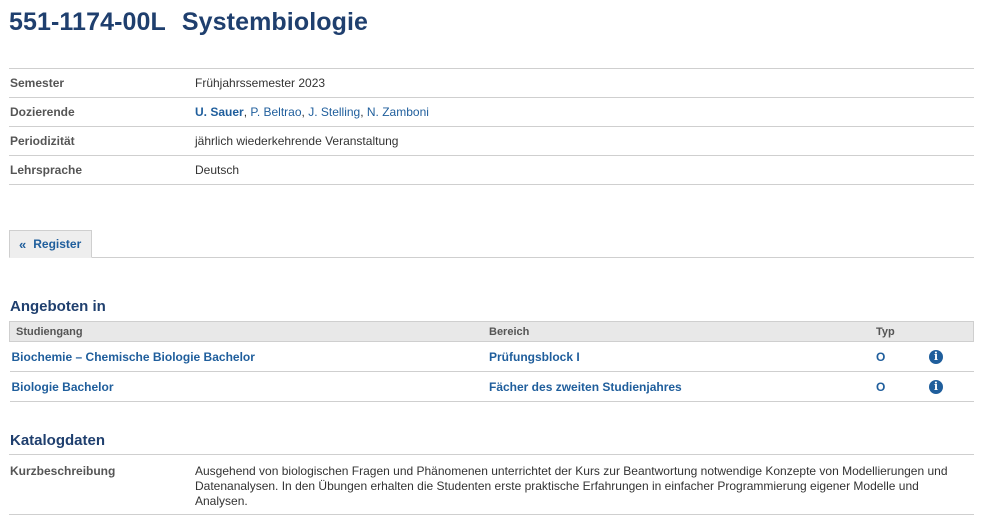 This screenshot has height=518, width=984. What do you see at coordinates (102, 112) in the screenshot?
I see `lecturers-label: Dozierende` at bounding box center [102, 112].